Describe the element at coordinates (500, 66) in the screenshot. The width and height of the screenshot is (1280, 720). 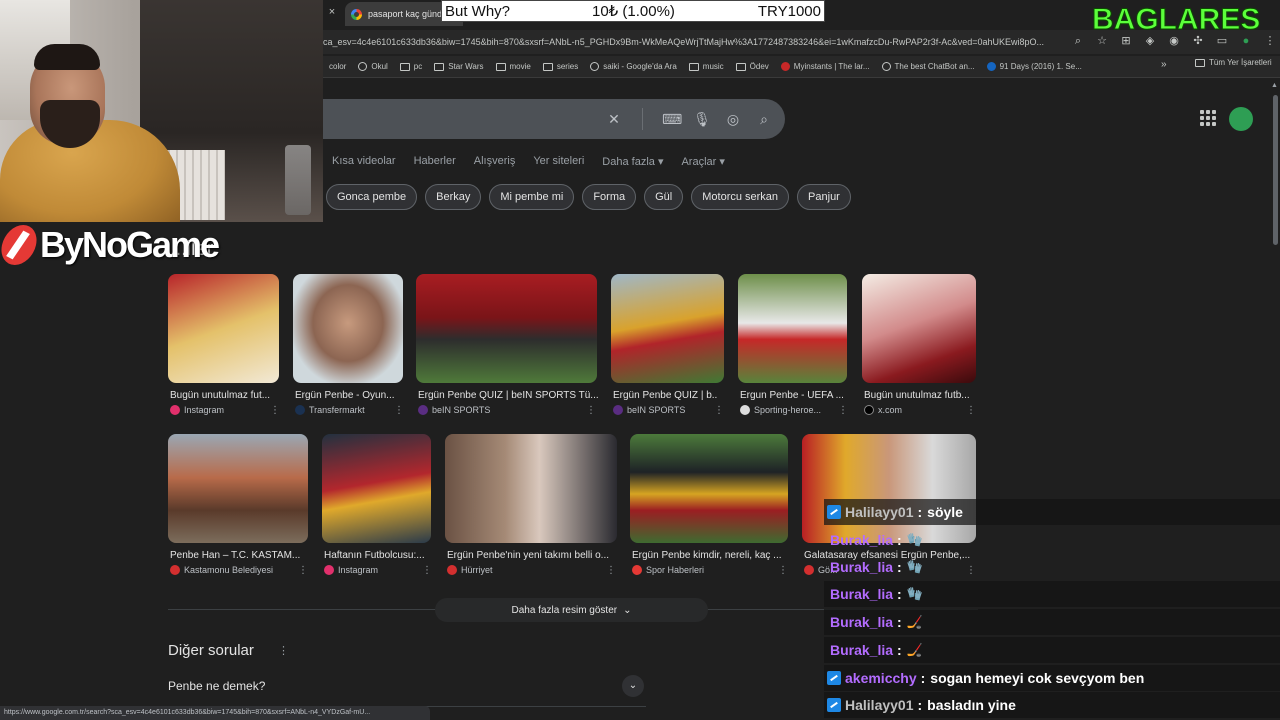
I see `folder-icon` at that location.